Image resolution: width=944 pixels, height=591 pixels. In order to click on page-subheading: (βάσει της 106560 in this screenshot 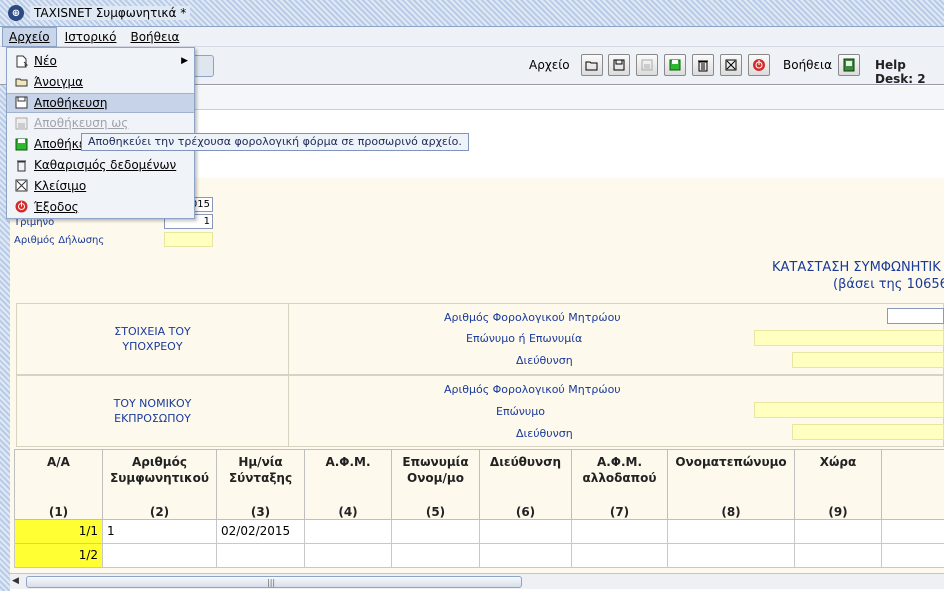, I will do `click(888, 284)`.